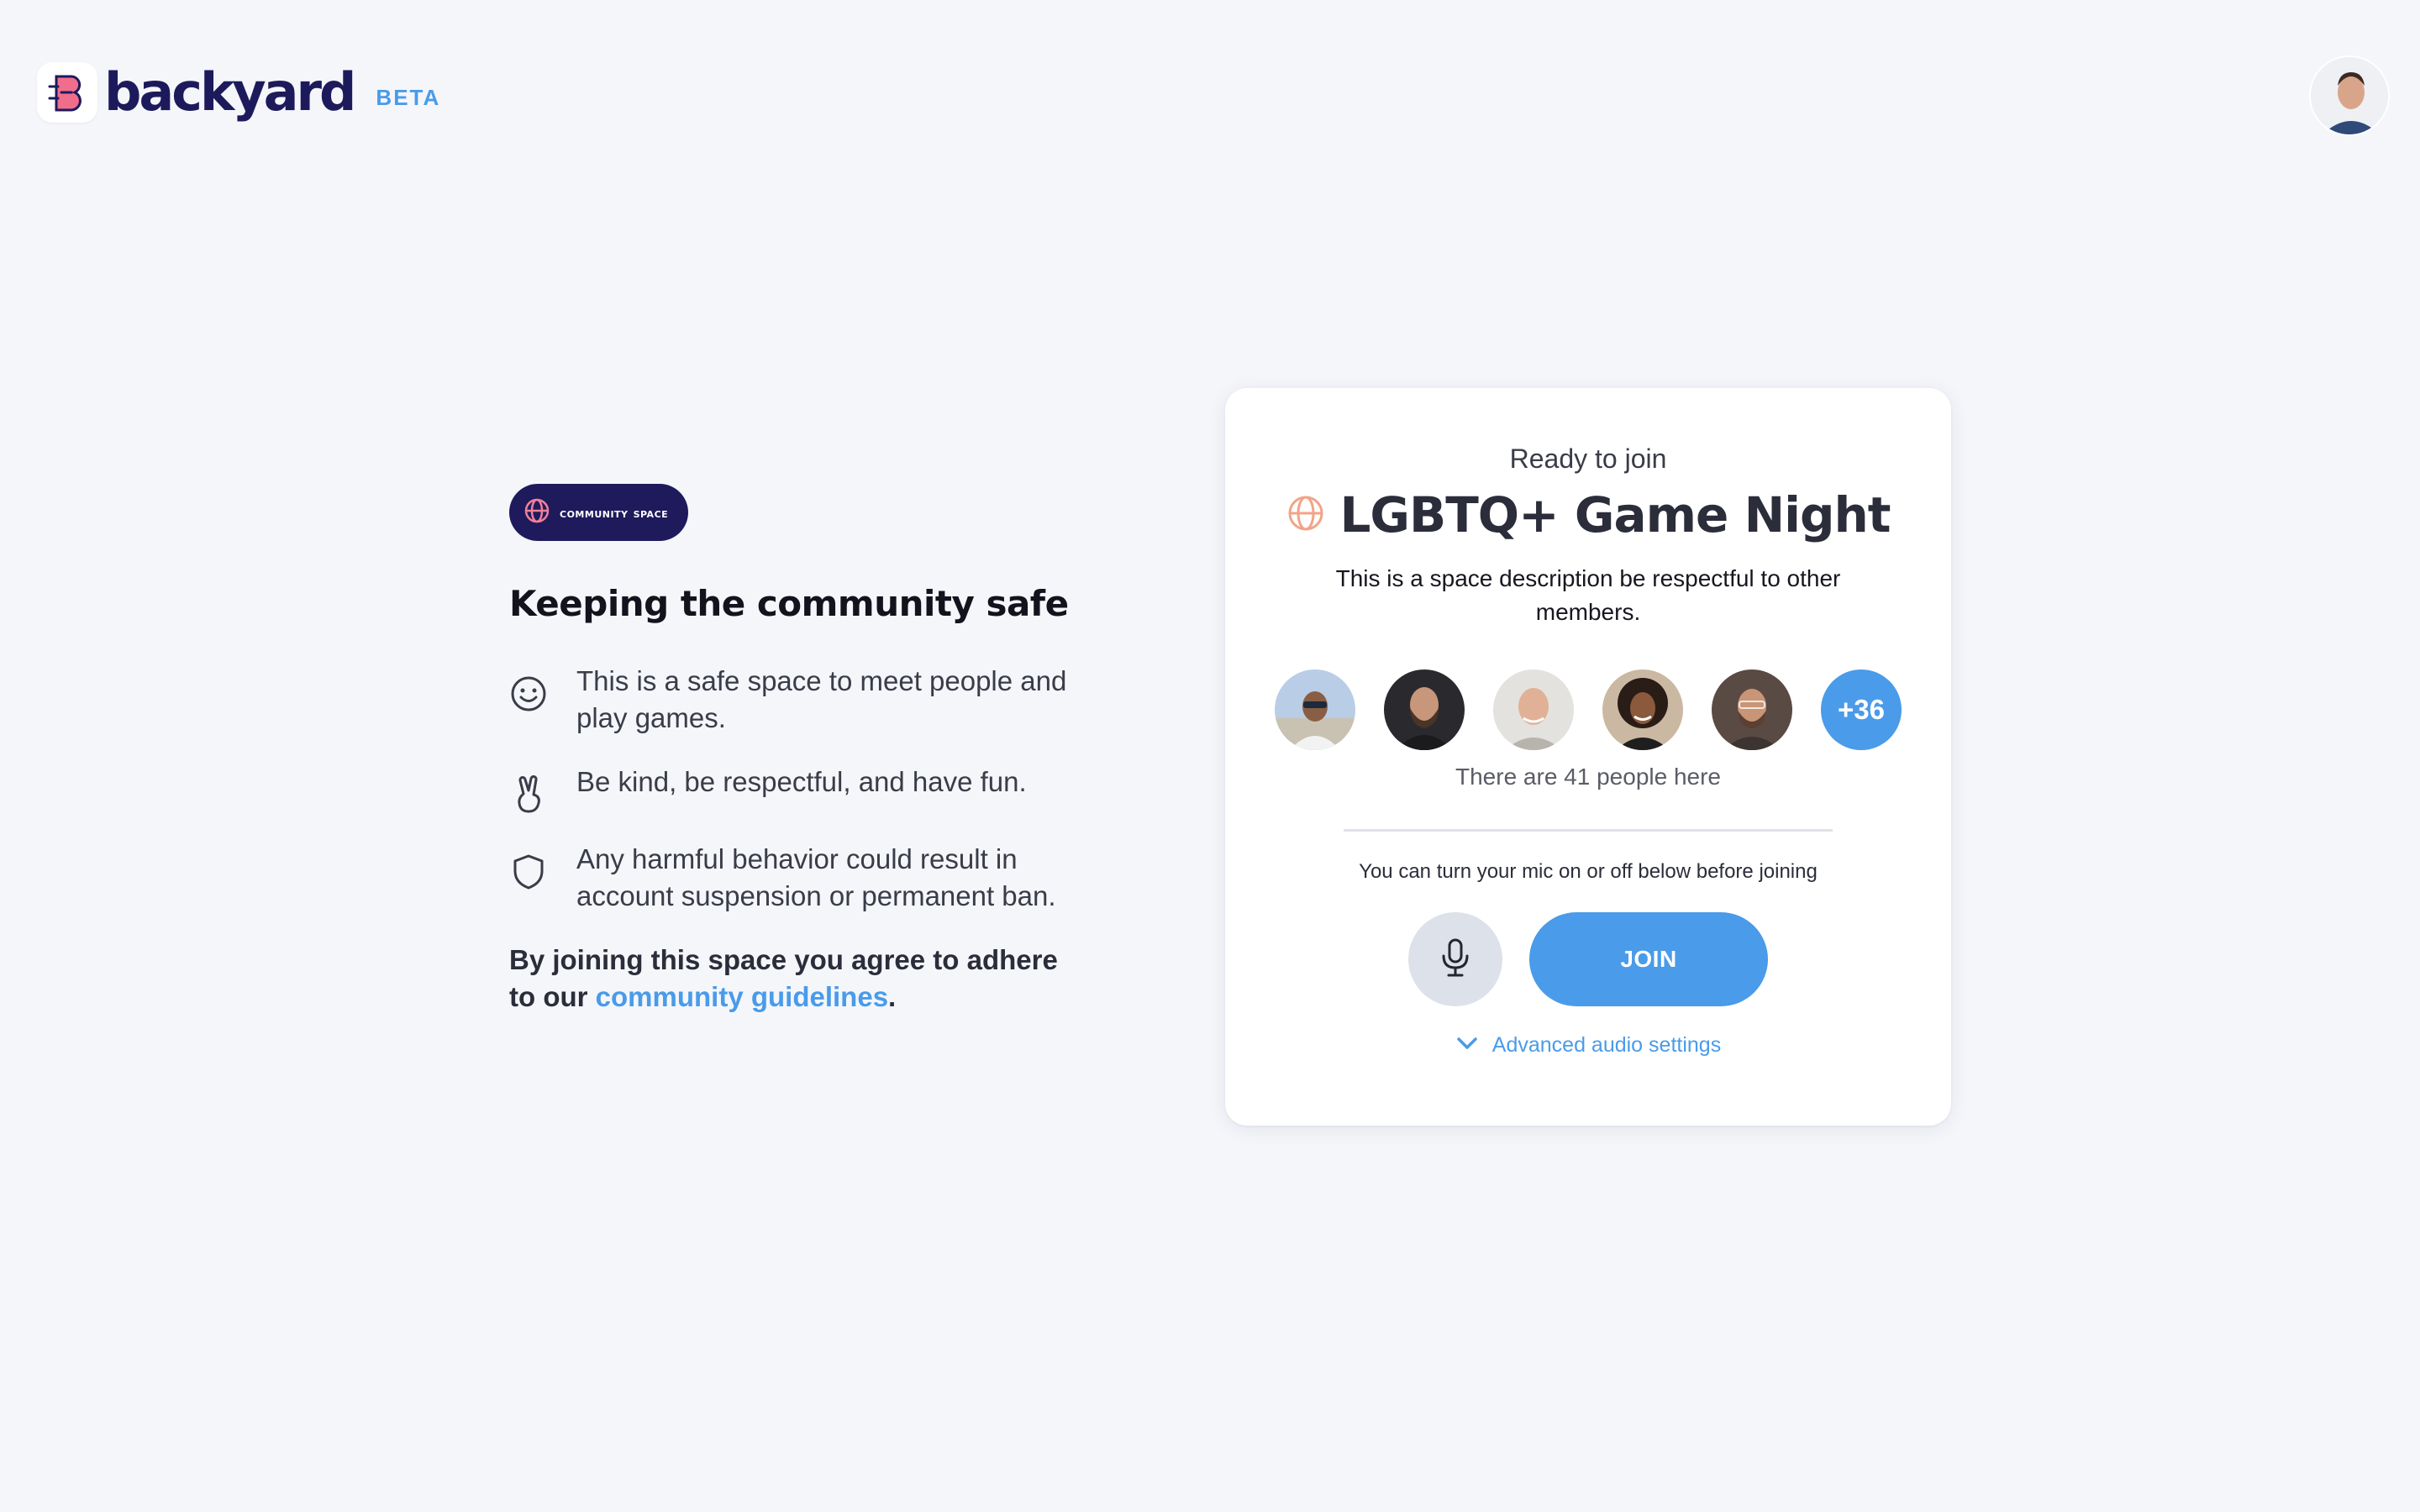  I want to click on chevron-down-icon, so click(1467, 1045).